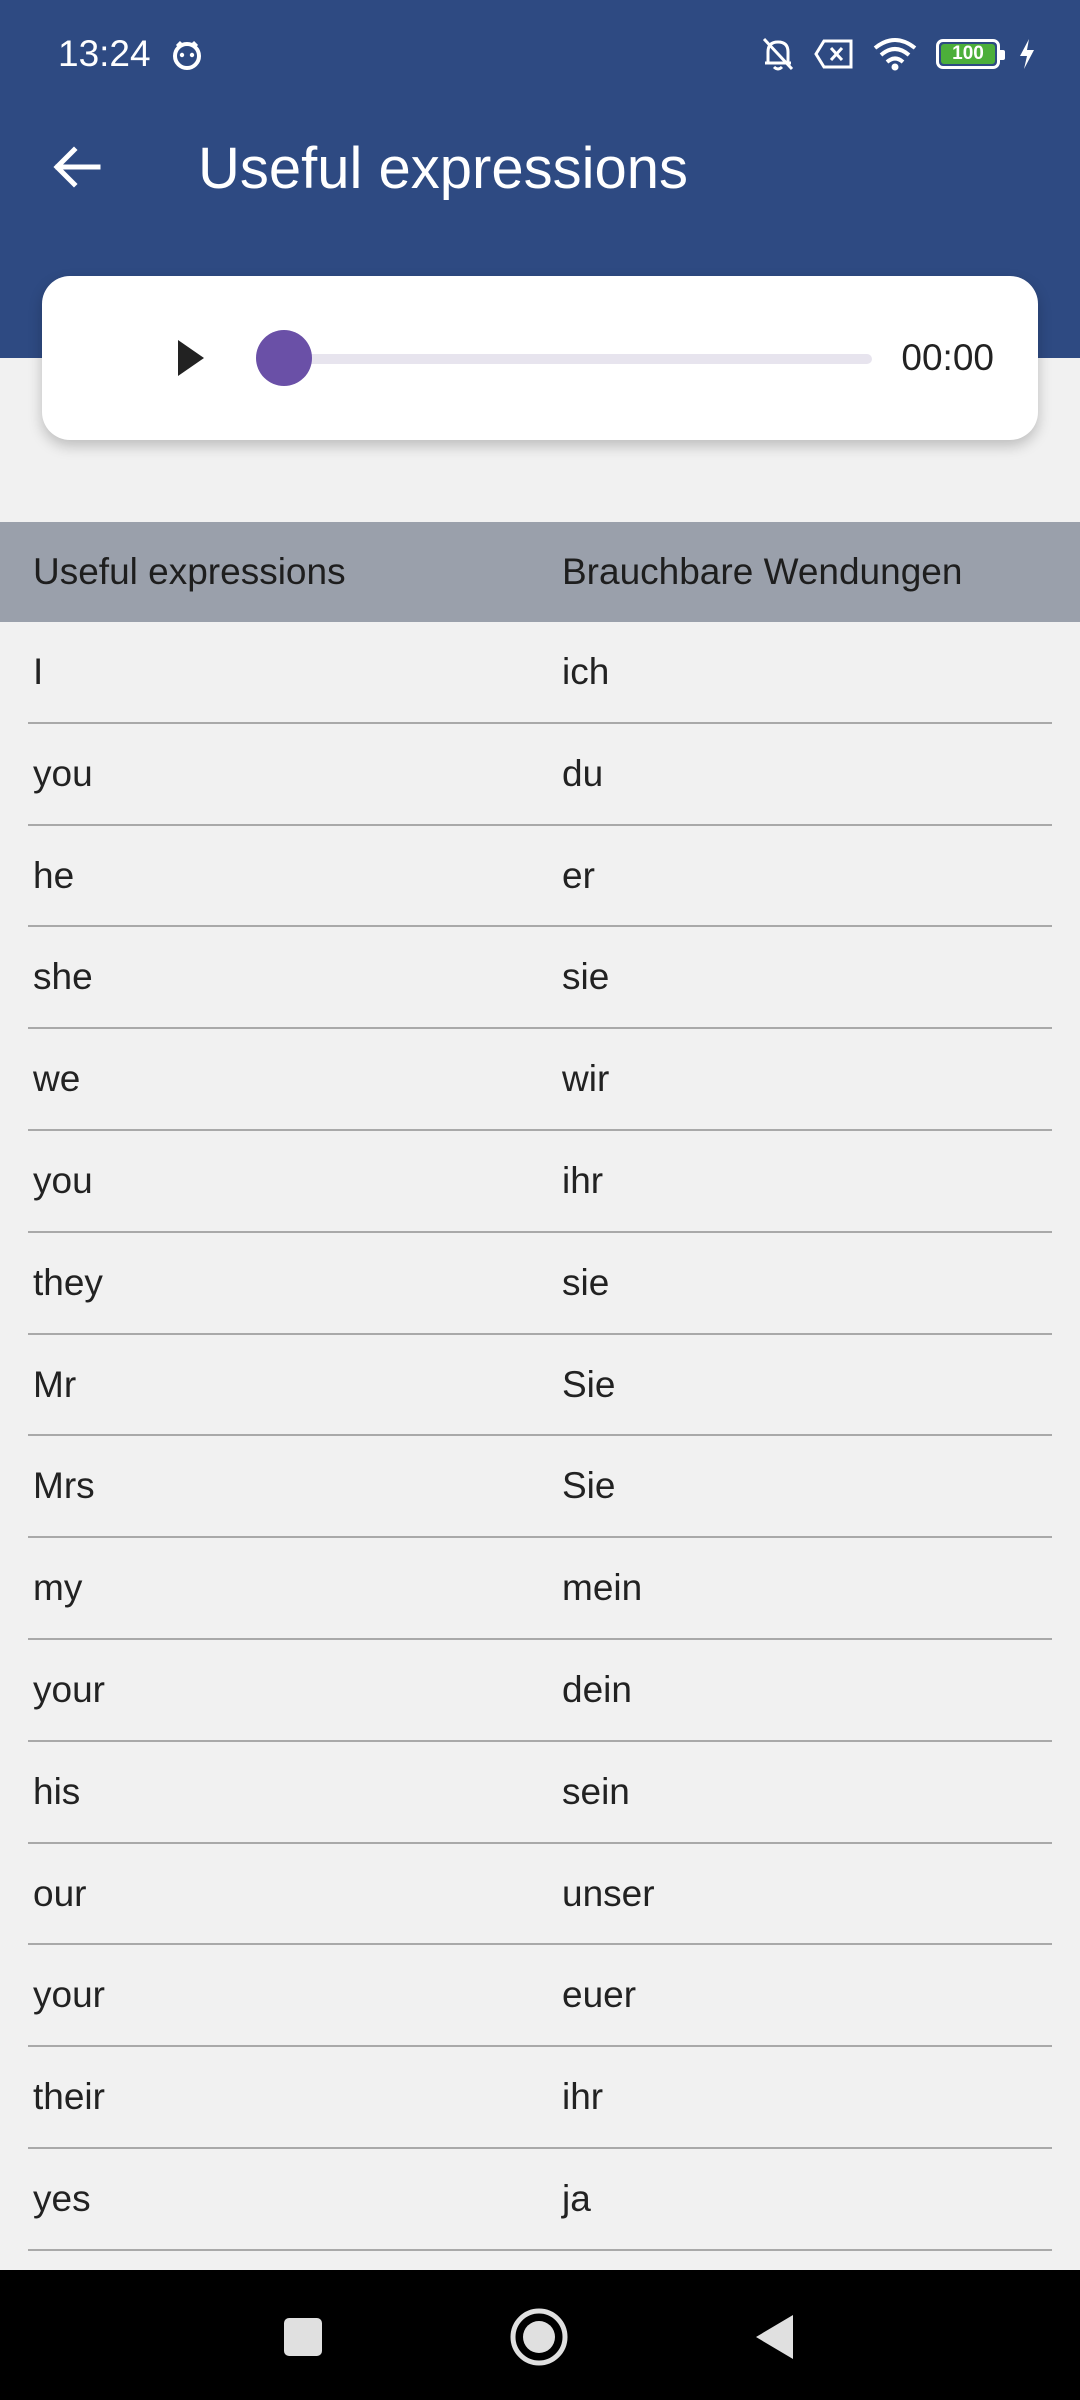  I want to click on german-cell: dein, so click(597, 1689).